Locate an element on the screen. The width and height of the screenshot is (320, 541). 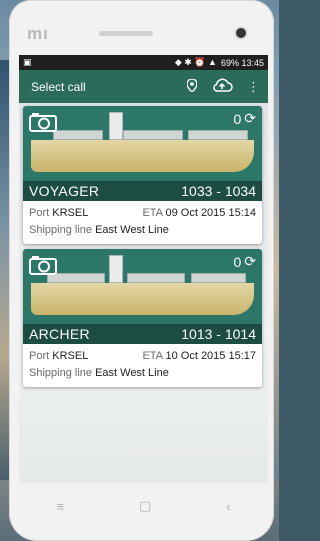
app-actions: ⋮ is located at coordinates (223, 86).